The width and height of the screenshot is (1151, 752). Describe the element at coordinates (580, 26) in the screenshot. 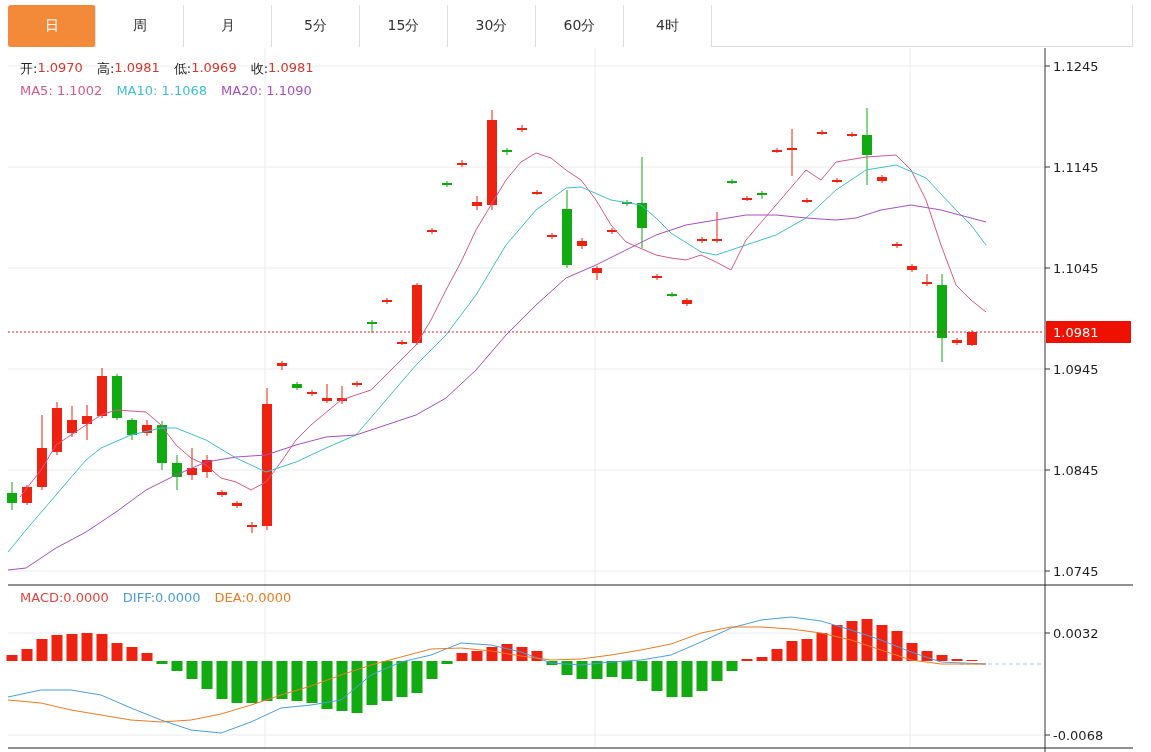

I see `period-tab: 60分` at that location.